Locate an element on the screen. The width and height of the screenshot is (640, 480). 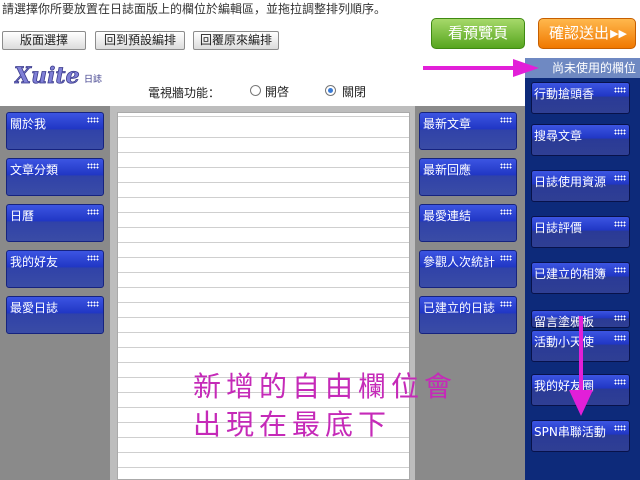
widget-label: 最愛日誌 is located at coordinates (34, 308).